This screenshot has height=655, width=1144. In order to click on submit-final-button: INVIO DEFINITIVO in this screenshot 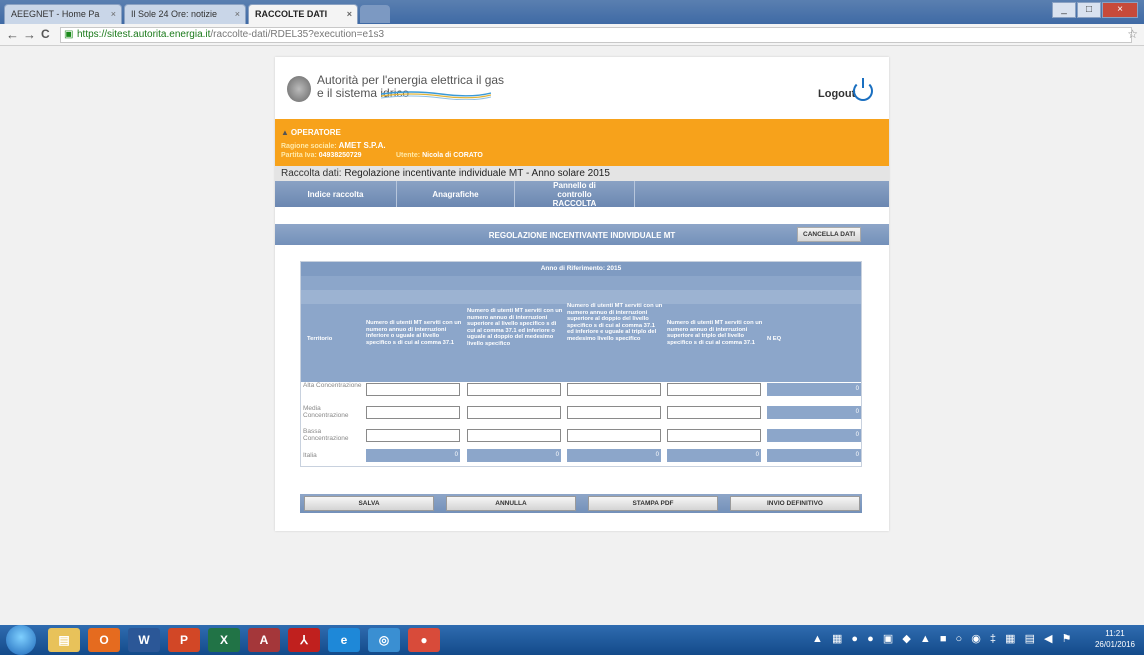, I will do `click(795, 503)`.